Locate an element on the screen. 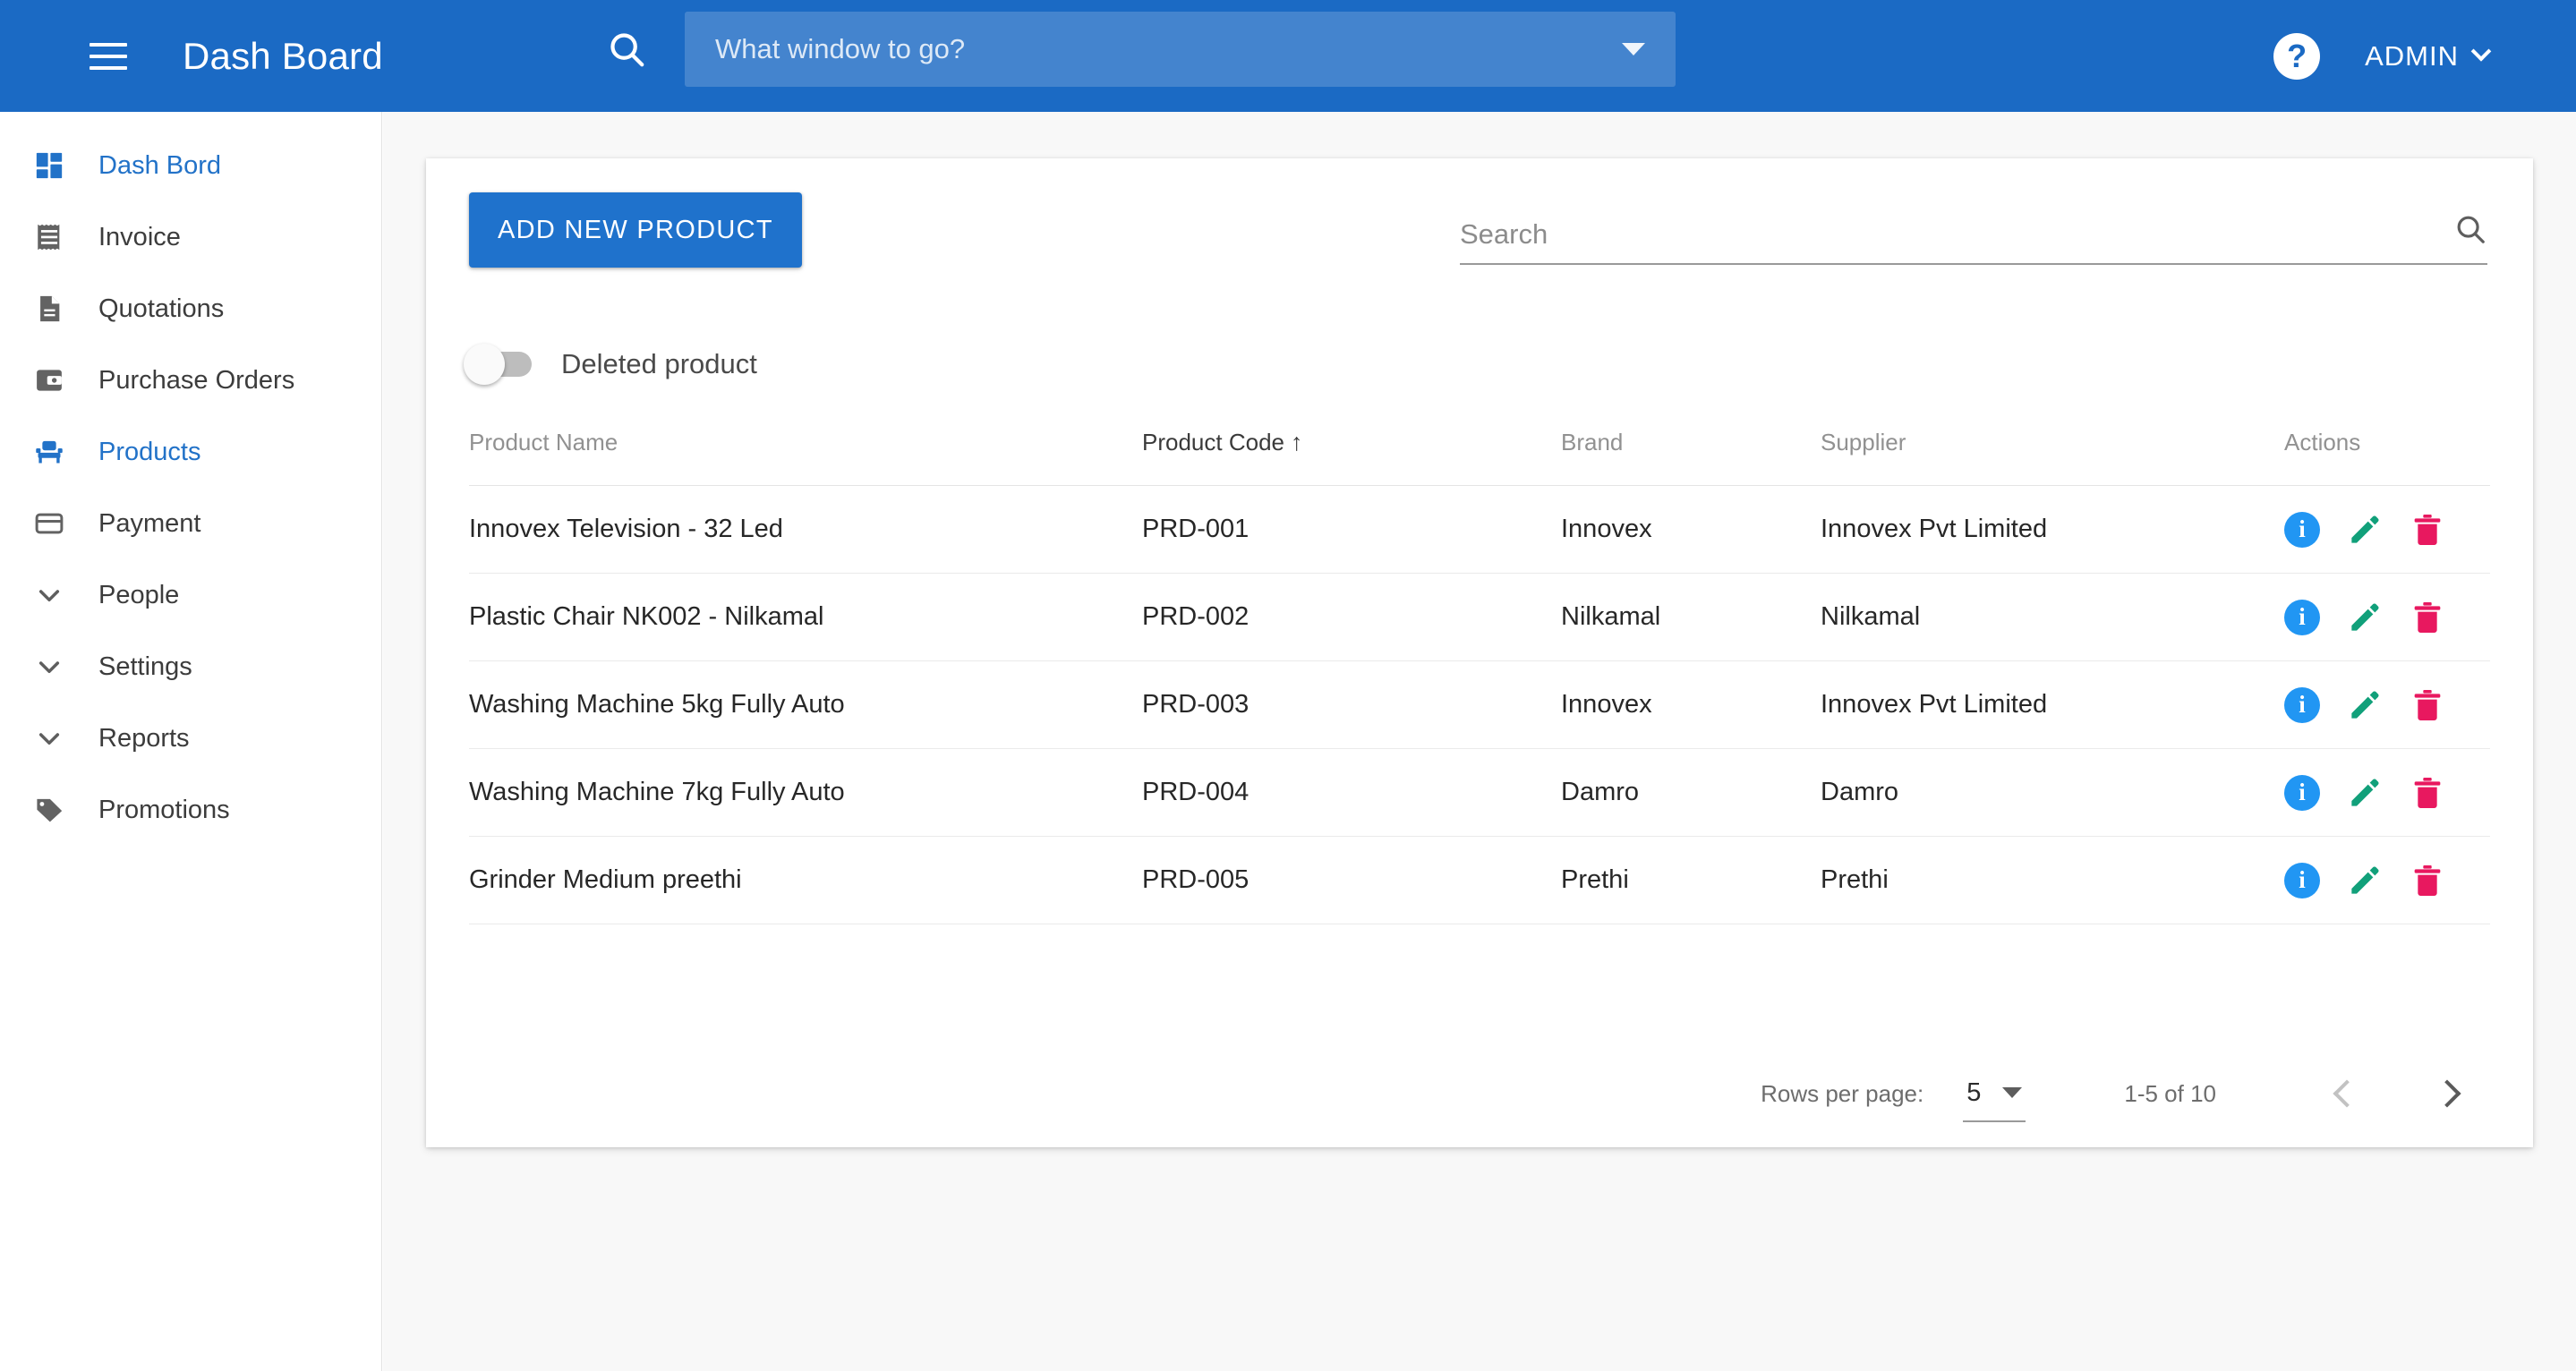 The height and width of the screenshot is (1371, 2576). cell-supplier: Damro is located at coordinates (2052, 792).